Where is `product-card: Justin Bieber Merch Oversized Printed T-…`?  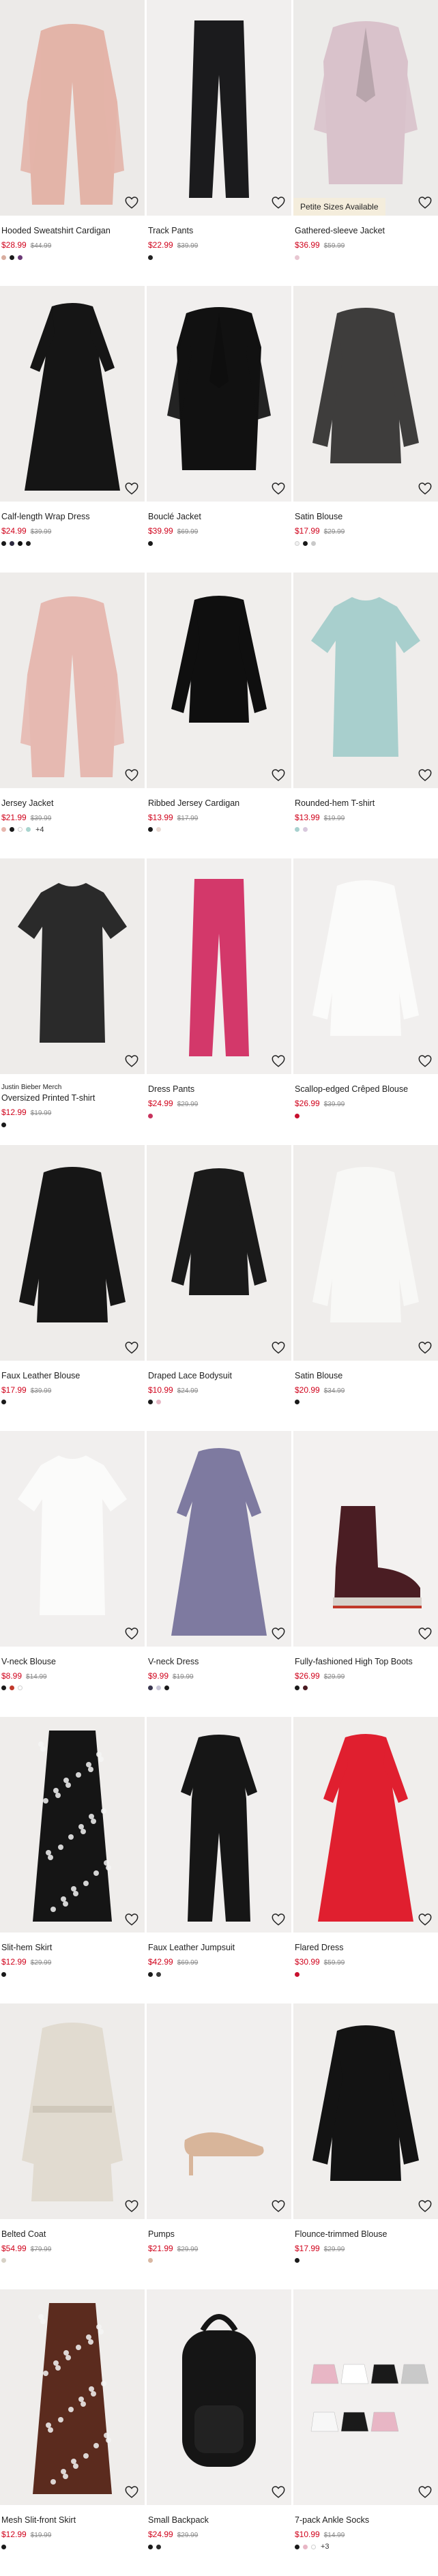
product-card: Justin Bieber Merch Oversized Printed T-… is located at coordinates (72, 1001).